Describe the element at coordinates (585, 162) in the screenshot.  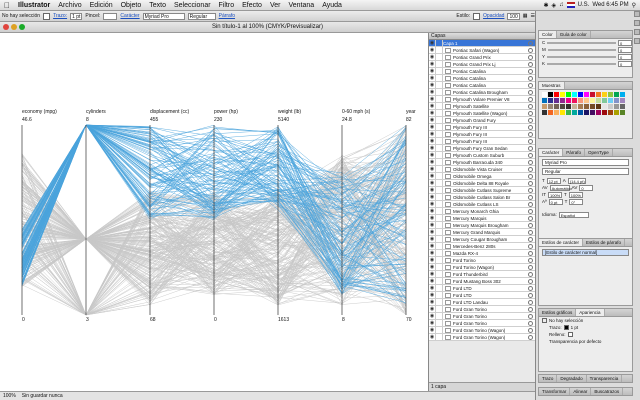
I see `font-family-field: Myriad Pro` at that location.